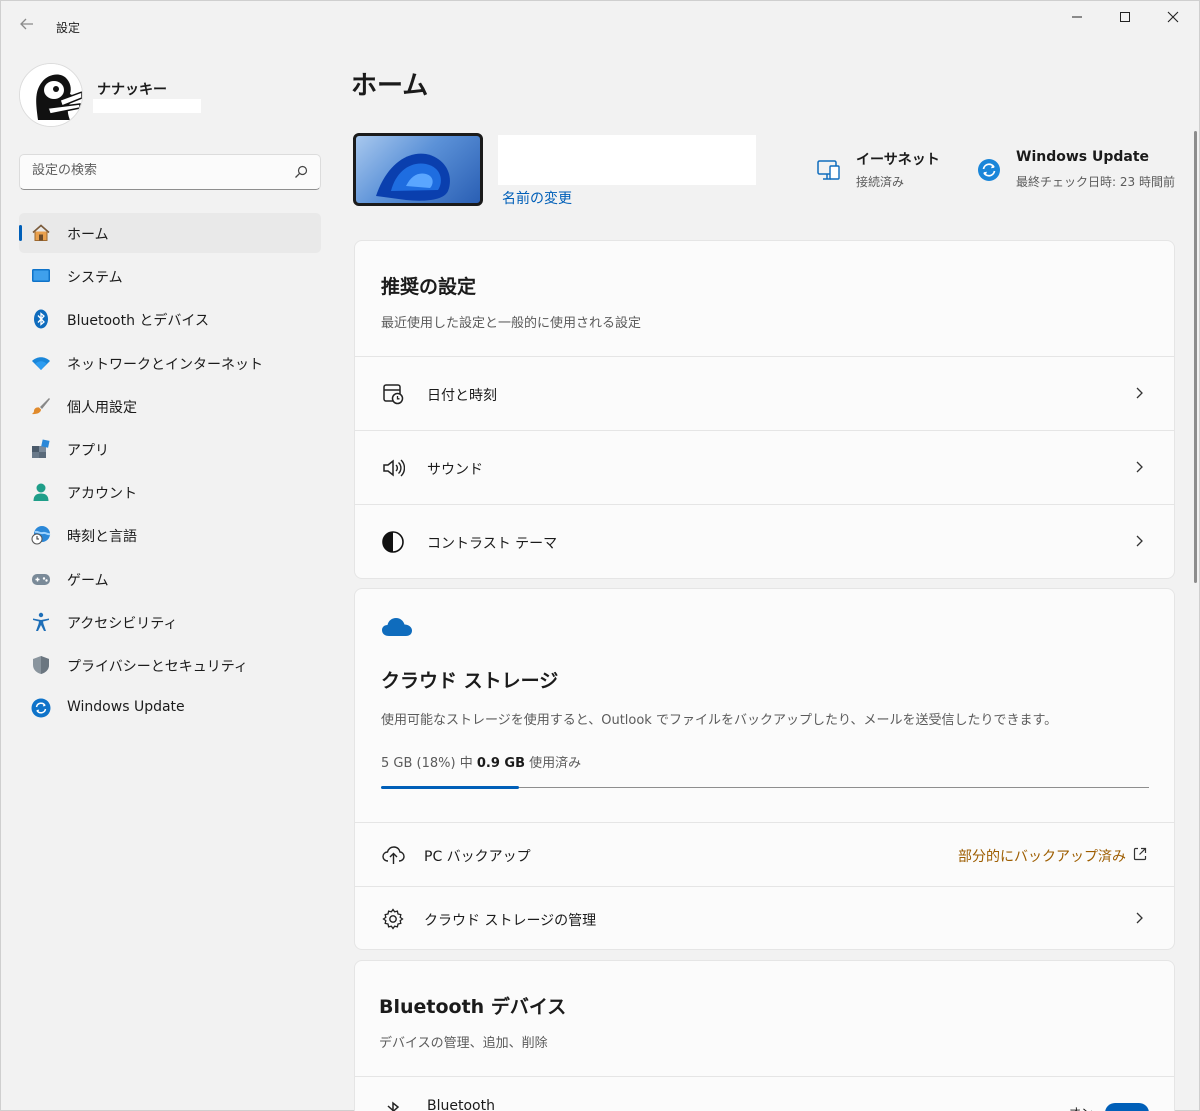  I want to click on row-label: 日付と時刻, so click(462, 396).